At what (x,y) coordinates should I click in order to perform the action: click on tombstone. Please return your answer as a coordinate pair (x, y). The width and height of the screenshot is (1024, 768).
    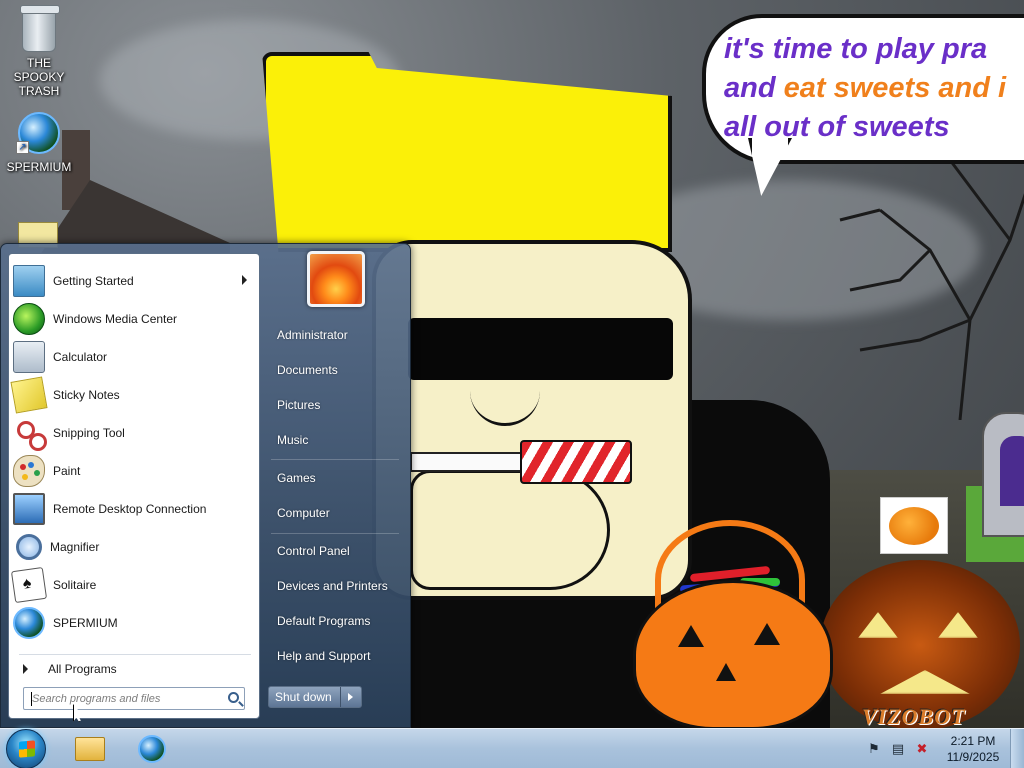
    Looking at the image, I should click on (1003, 474).